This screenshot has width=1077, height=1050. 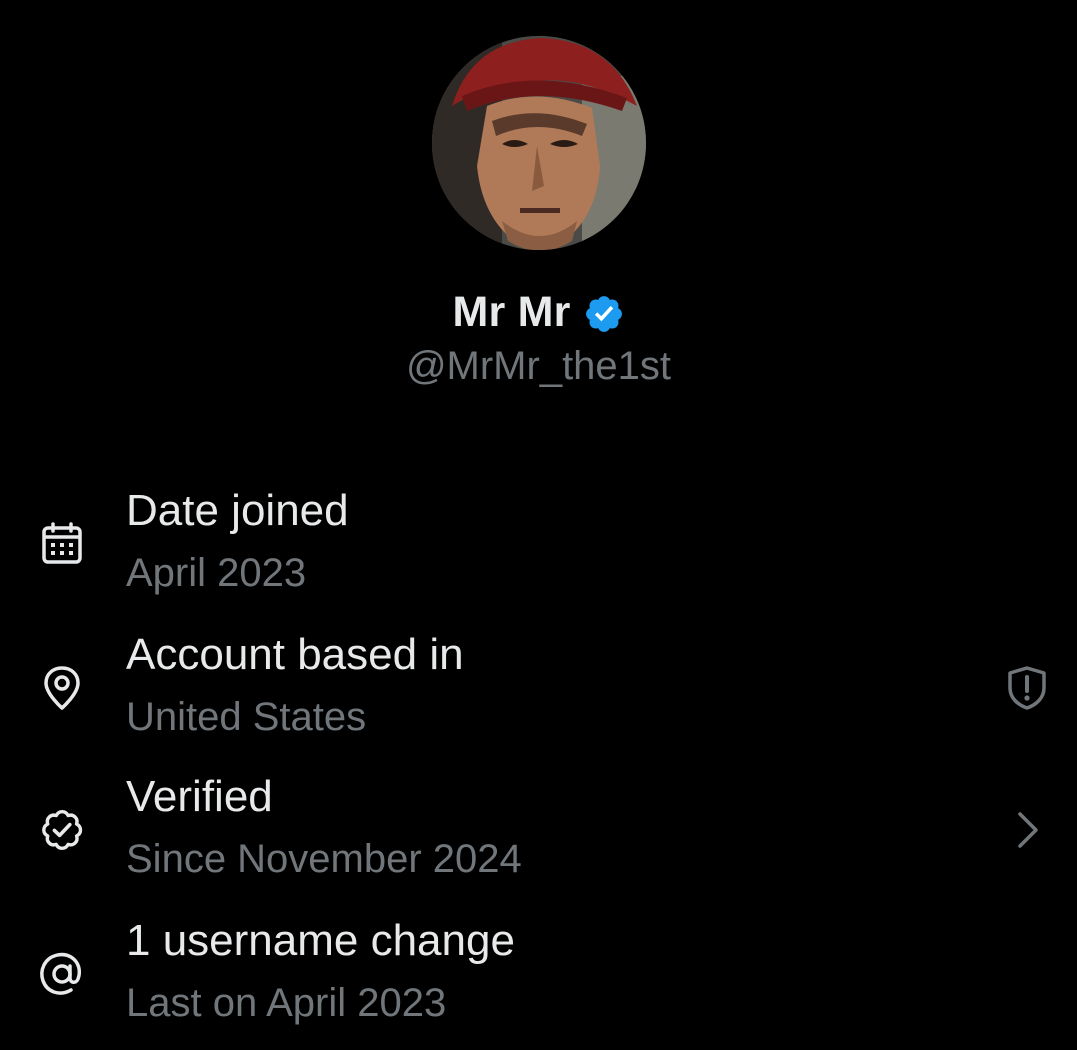 What do you see at coordinates (1027, 830) in the screenshot?
I see `chevron-right-icon` at bounding box center [1027, 830].